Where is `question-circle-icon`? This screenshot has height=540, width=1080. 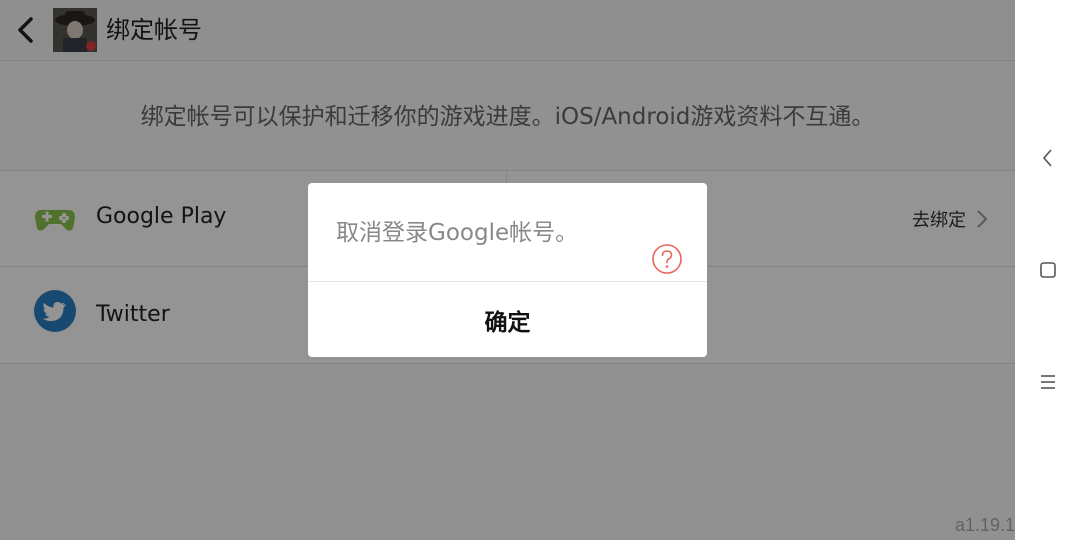
question-circle-icon is located at coordinates (667, 259).